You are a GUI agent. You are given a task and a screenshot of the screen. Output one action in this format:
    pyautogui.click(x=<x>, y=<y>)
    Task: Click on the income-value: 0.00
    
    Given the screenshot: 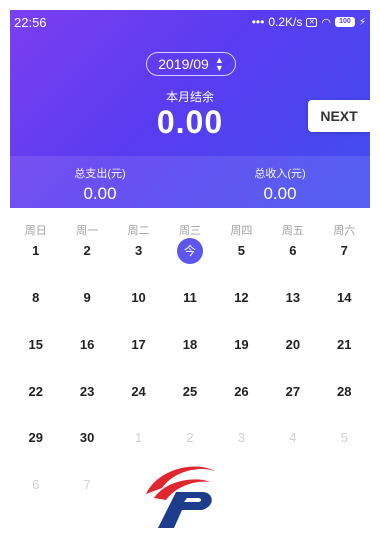 What is the action you would take?
    pyautogui.click(x=280, y=193)
    